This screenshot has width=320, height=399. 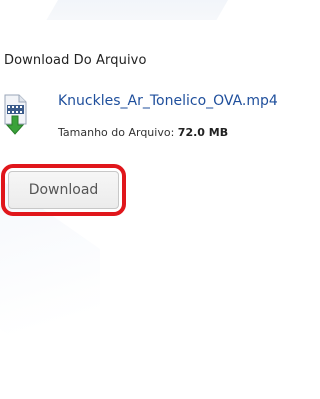 What do you see at coordinates (143, 10) in the screenshot?
I see `background-decoration` at bounding box center [143, 10].